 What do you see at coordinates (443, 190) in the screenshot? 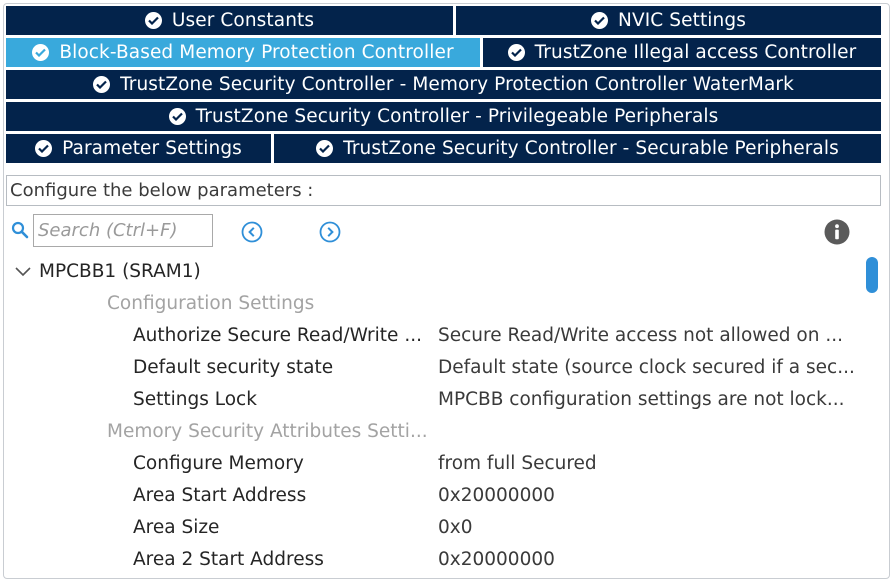
I see `description-text: Configure the below parameters :` at bounding box center [443, 190].